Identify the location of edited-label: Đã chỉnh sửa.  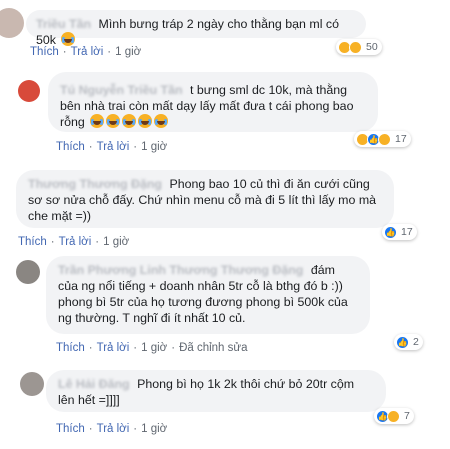
(213, 348).